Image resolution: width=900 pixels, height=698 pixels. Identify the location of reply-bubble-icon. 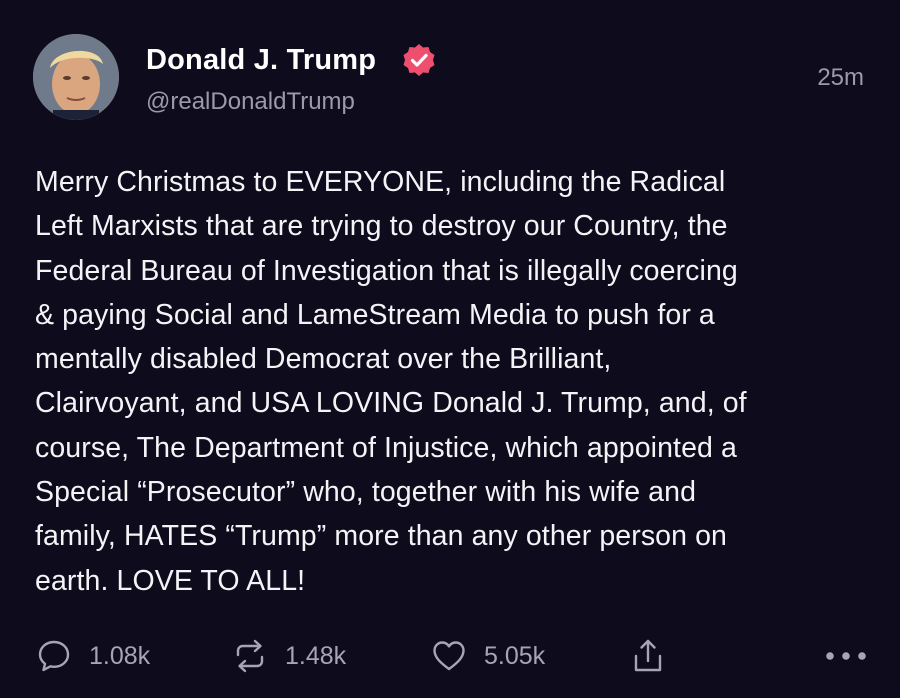
(54, 656).